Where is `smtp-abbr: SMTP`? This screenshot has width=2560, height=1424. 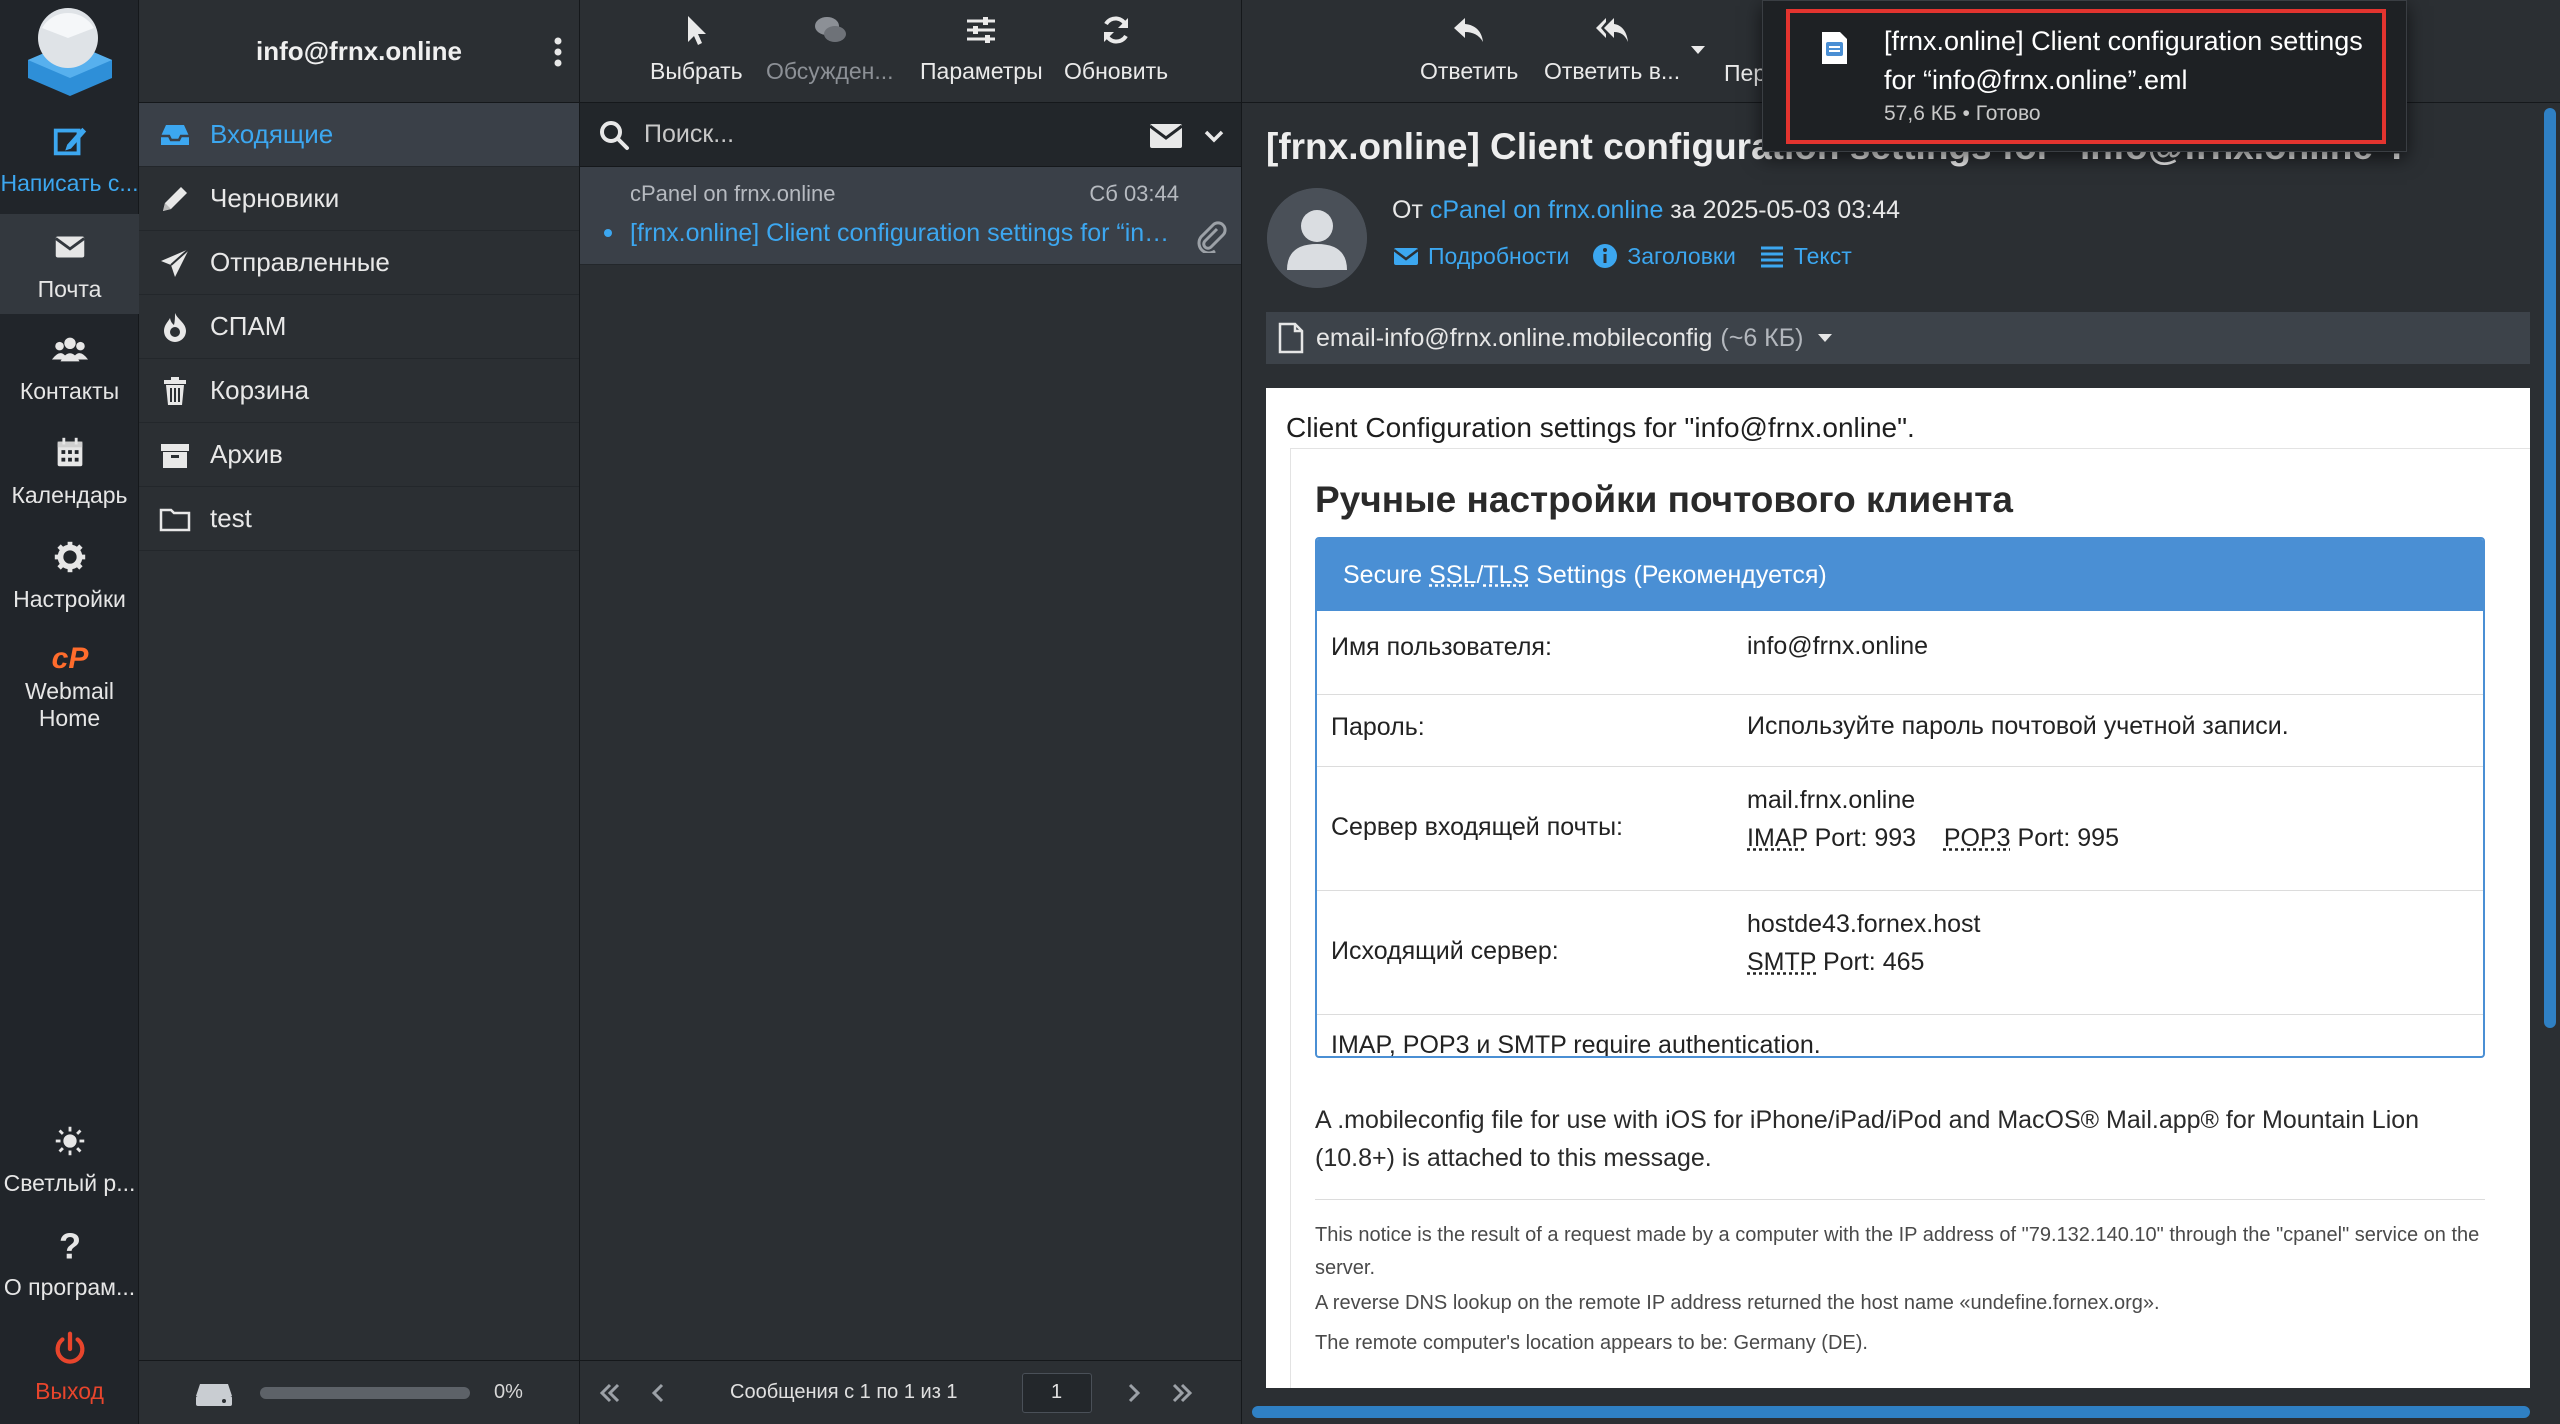 smtp-abbr: SMTP is located at coordinates (1781, 962).